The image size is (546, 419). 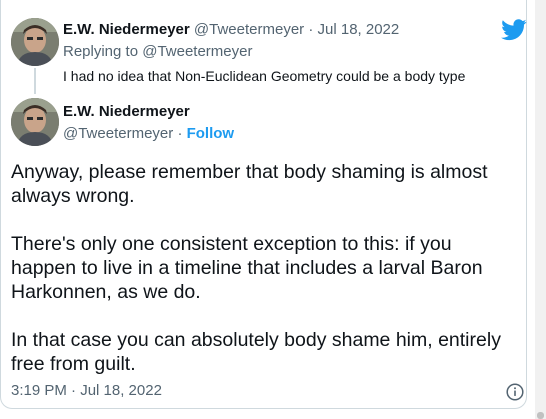 I want to click on thread-connector-line, so click(x=35, y=81).